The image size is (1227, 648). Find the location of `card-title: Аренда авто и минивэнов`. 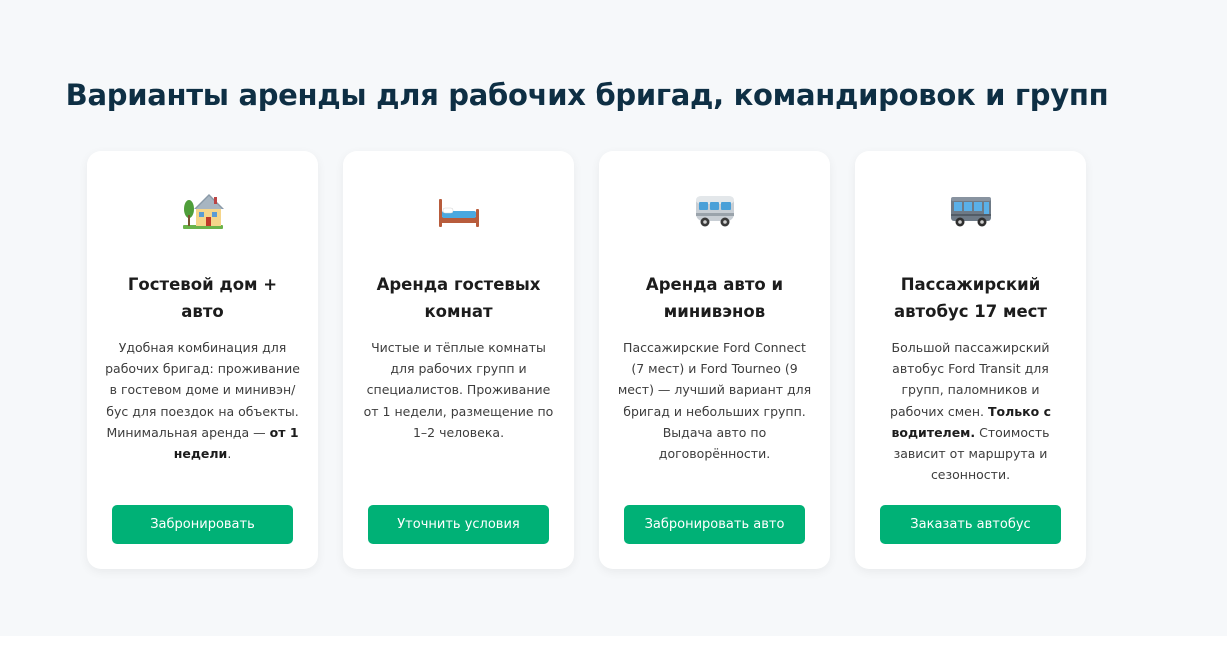

card-title: Аренда авто и минивэнов is located at coordinates (714, 298).